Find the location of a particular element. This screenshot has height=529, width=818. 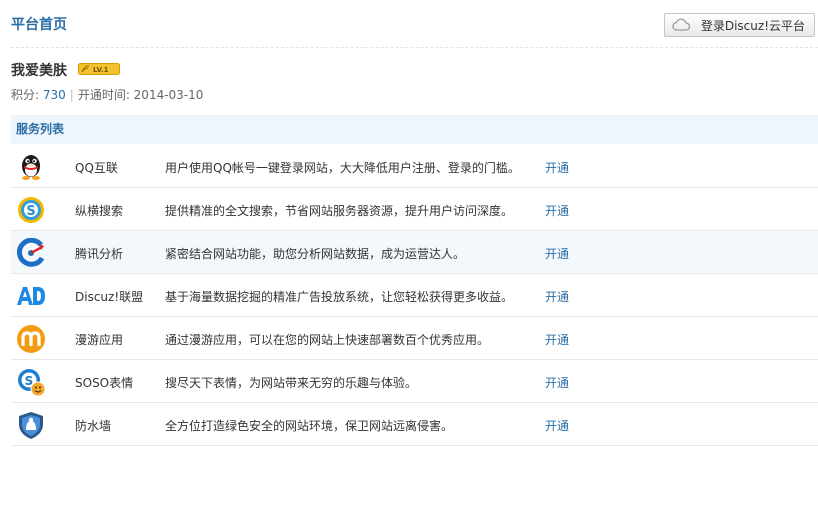

activate-link-firewall: 开通 is located at coordinates (557, 425).